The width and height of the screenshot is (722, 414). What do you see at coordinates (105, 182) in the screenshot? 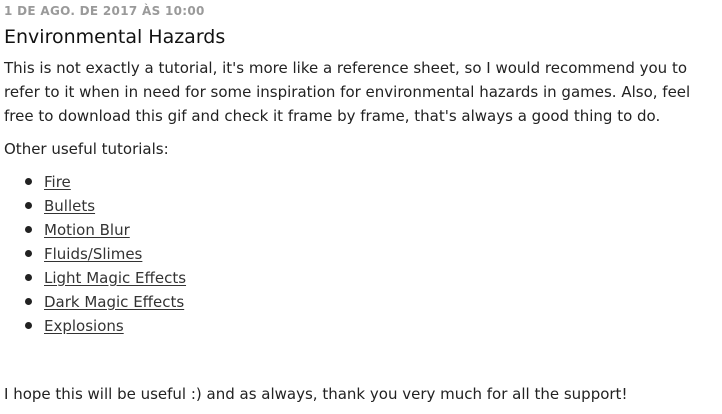
I see `list-item: Fire` at bounding box center [105, 182].